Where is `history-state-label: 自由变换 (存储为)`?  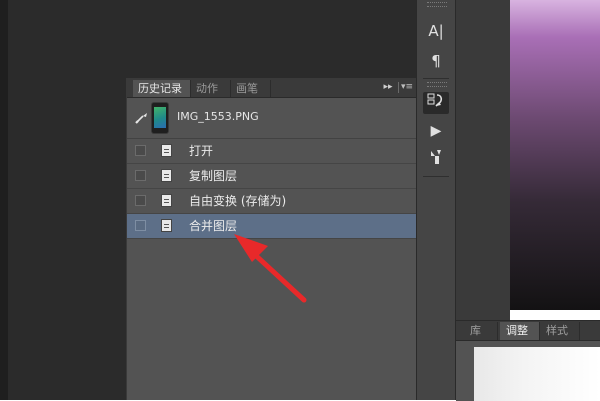
history-state-label: 自由变换 (存储为) is located at coordinates (238, 201).